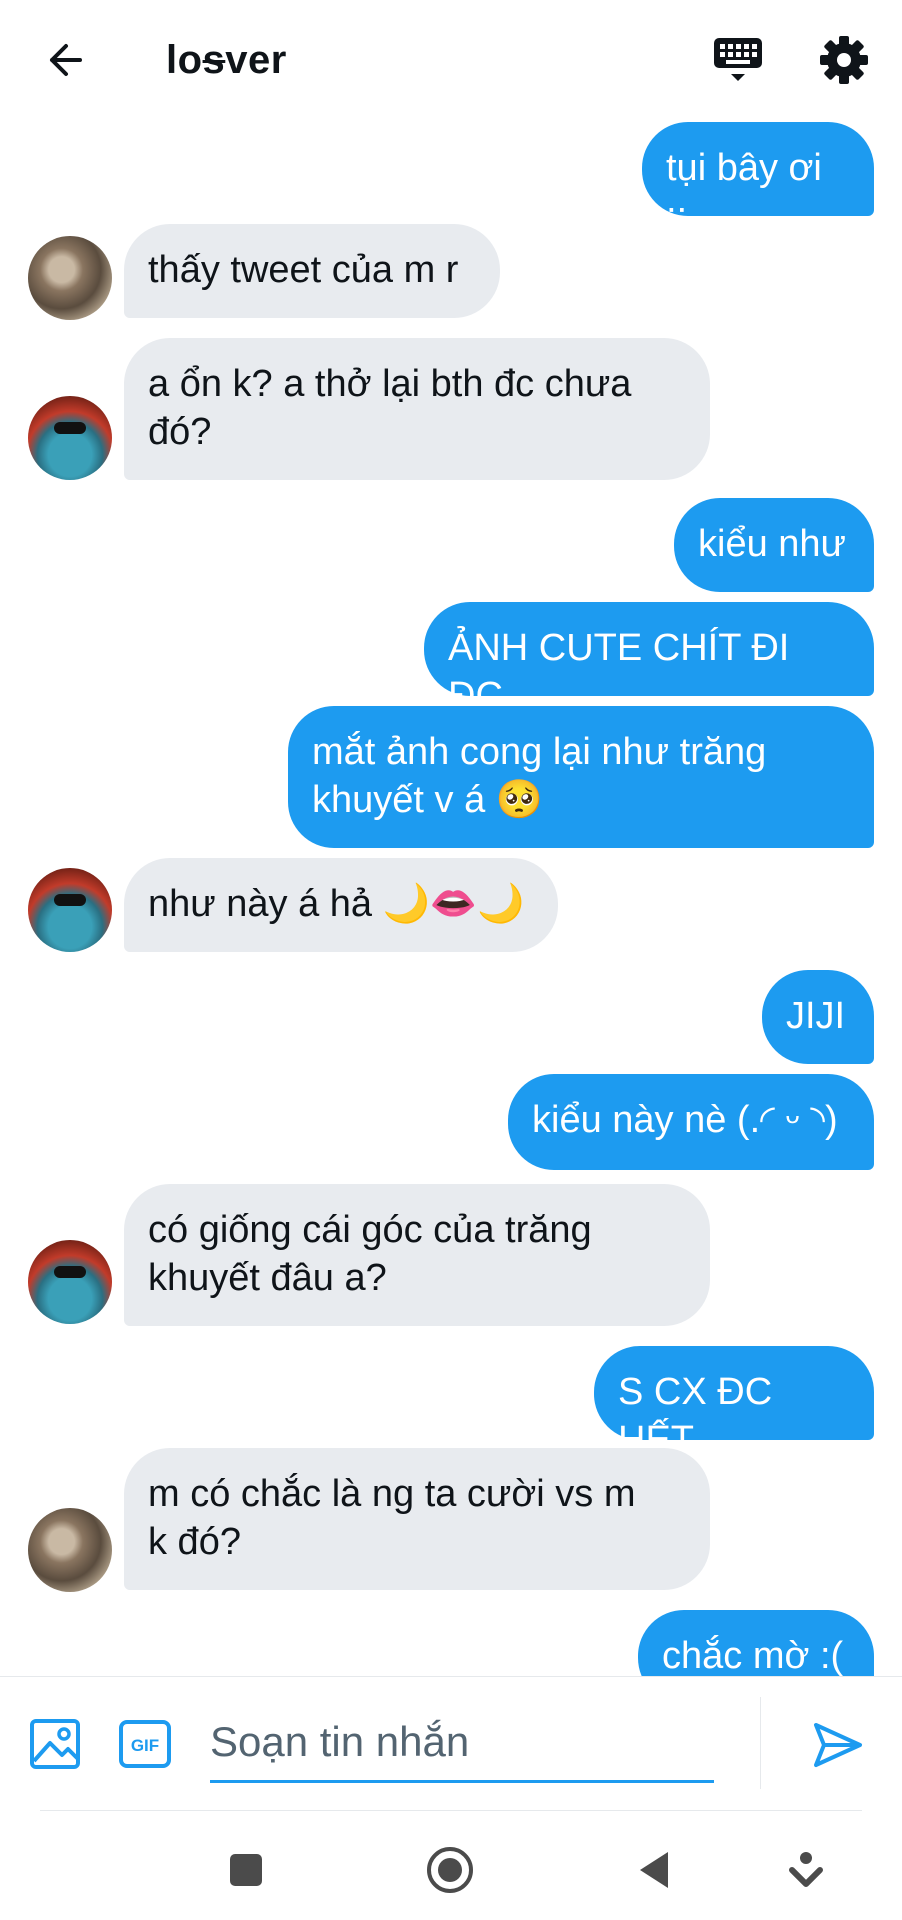 The image size is (902, 1920). Describe the element at coordinates (417, 1519) in the screenshot. I see `incoming-message: m có chắc là ng ta cười vs m k đó?` at that location.